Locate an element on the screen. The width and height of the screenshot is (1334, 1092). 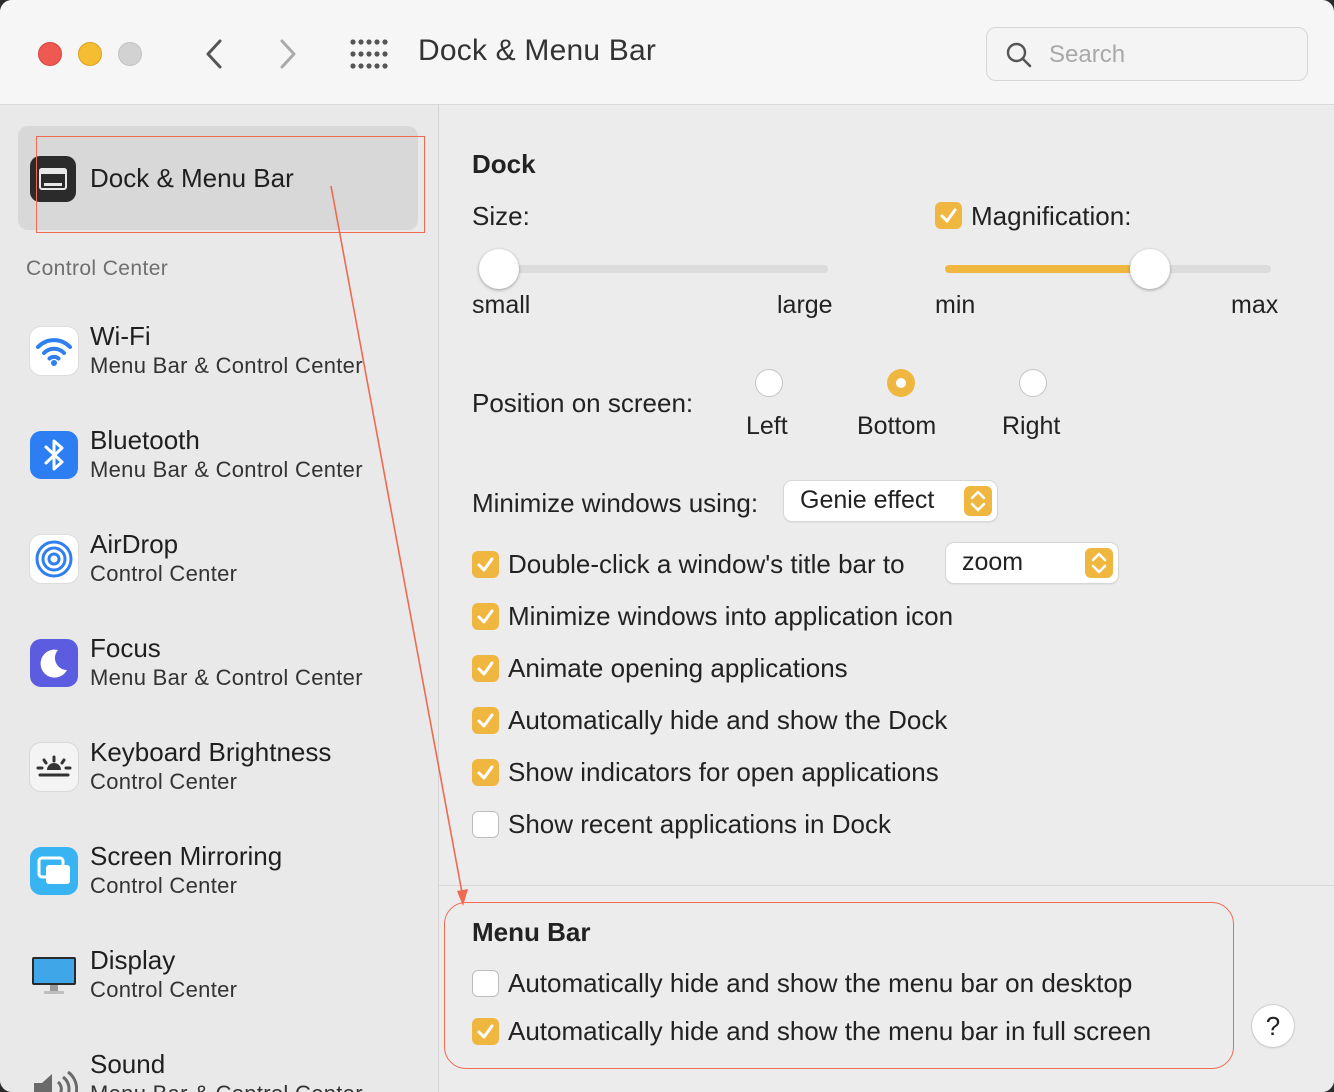
sidebar-item-bluetooth: Bluetooth Menu Bar & Control Center is located at coordinates (230, 473).